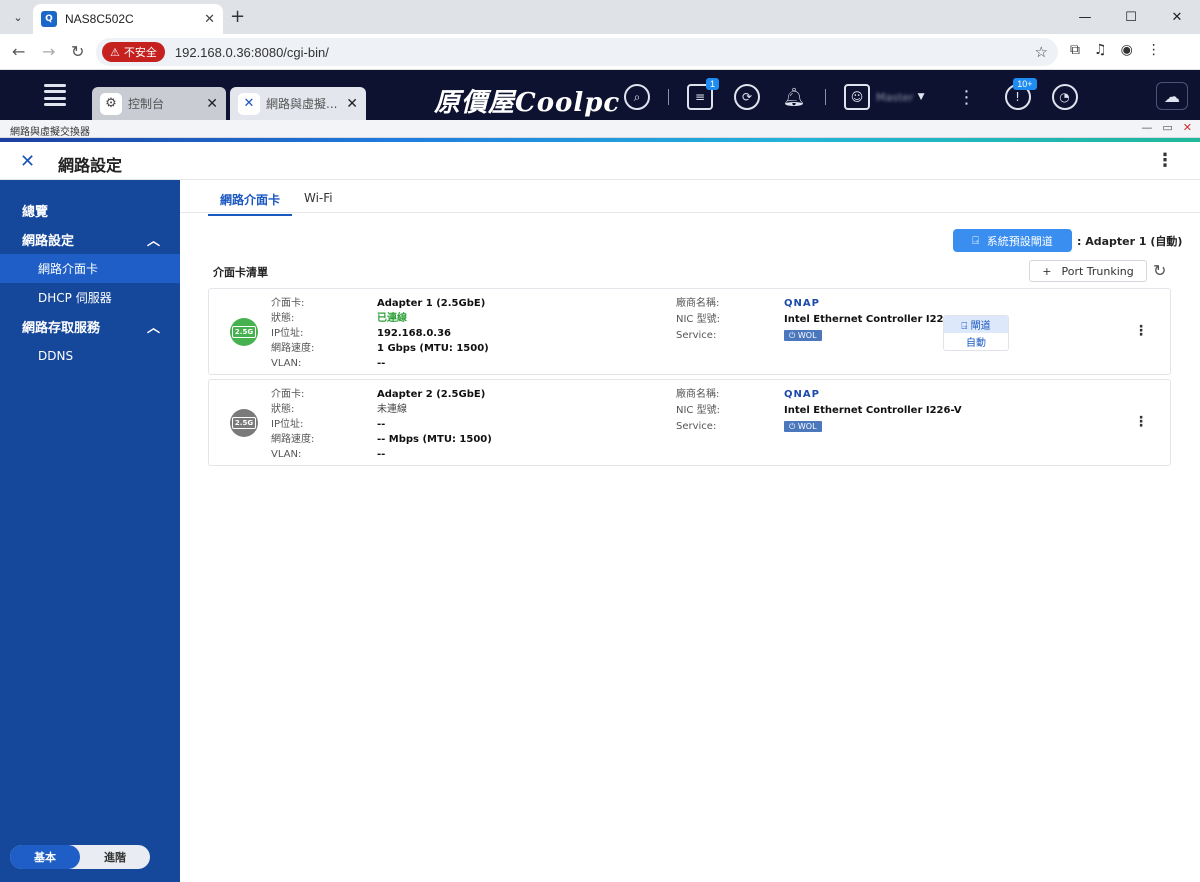  What do you see at coordinates (1177, 17) in the screenshot?
I see `close-window-button: ✕` at bounding box center [1177, 17].